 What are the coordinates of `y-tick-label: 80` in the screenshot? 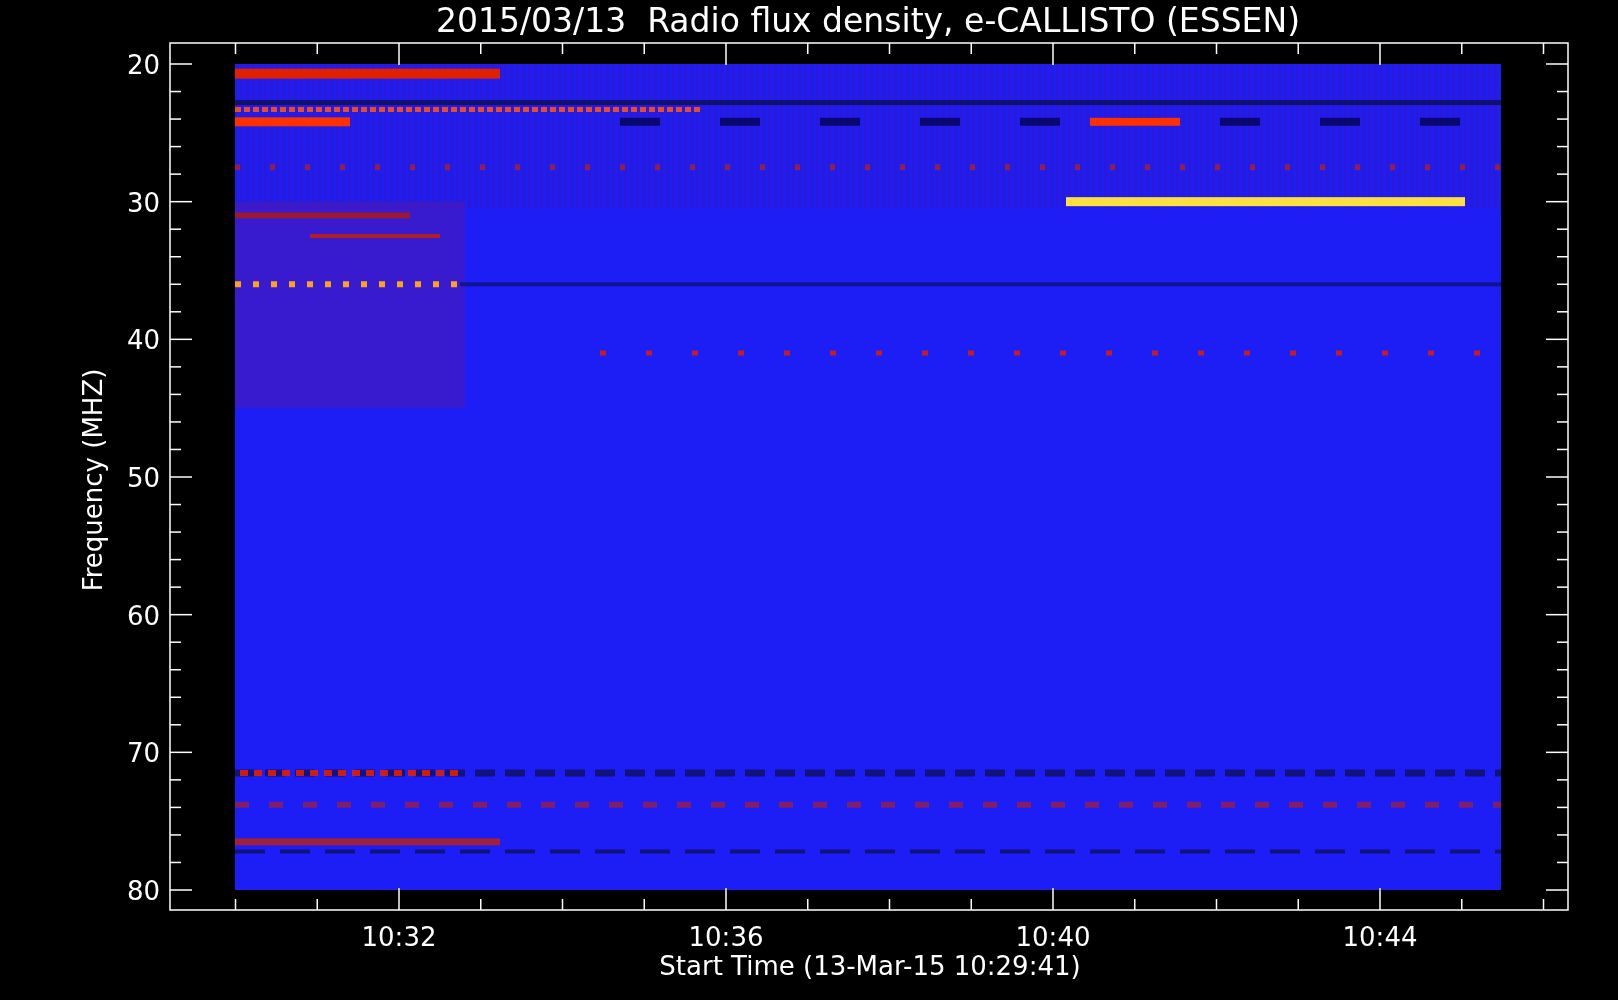 It's located at (143, 891).